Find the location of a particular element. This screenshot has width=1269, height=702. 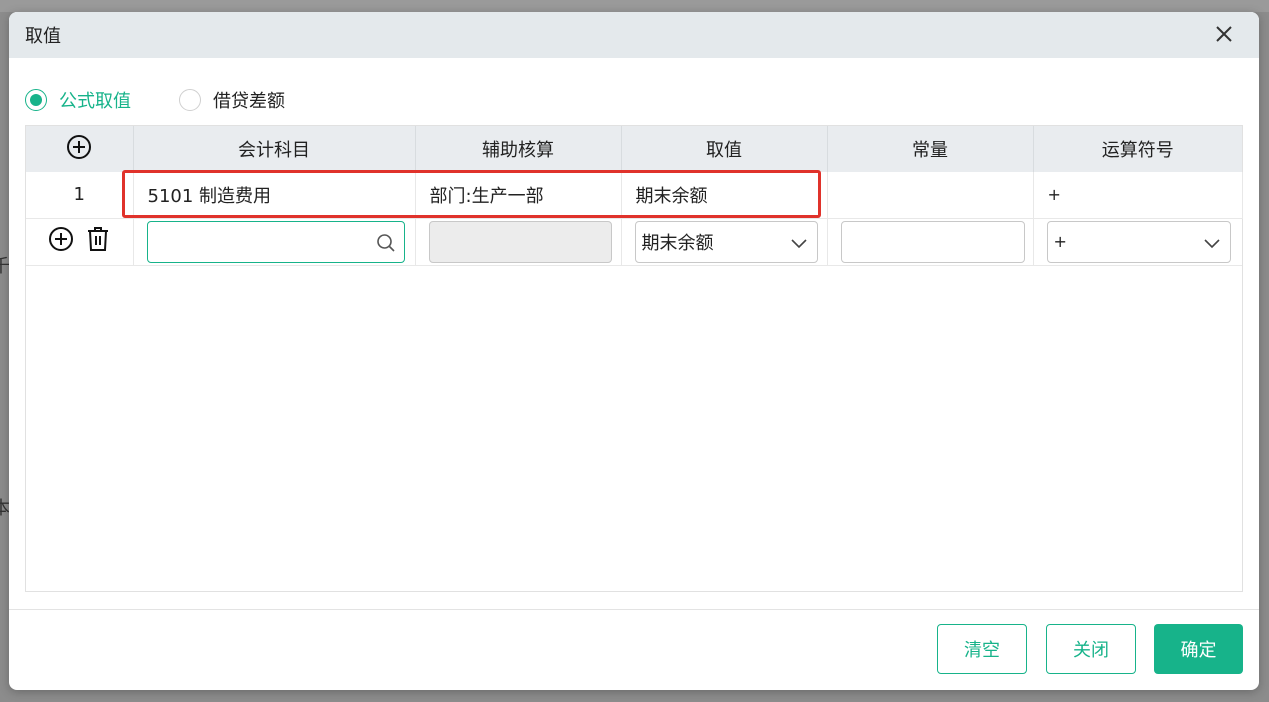

header-add-cell is located at coordinates (80, 149).